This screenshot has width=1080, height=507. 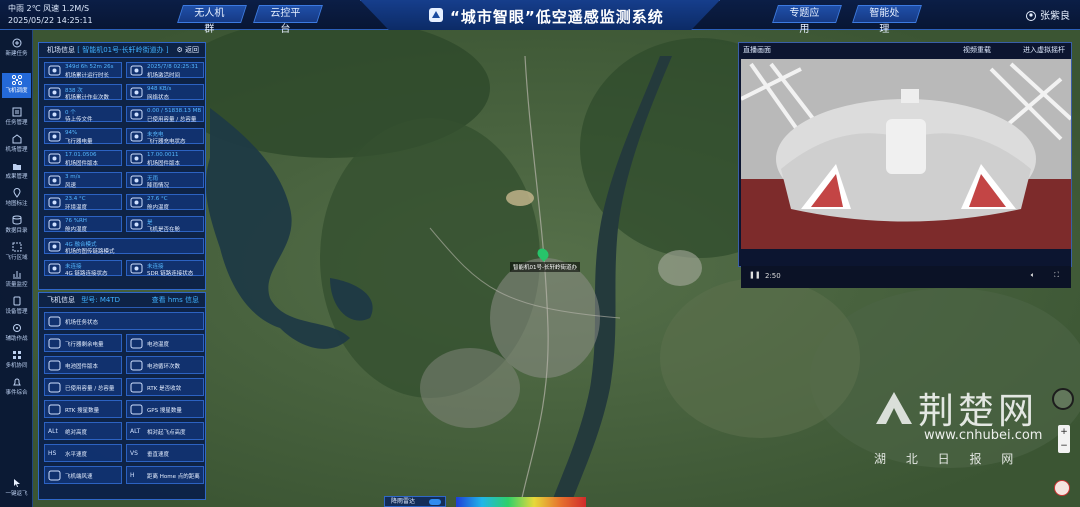 I want to click on airport-selector: [ 智能机01号-长轩岭街道办 ], so click(x=122, y=50).